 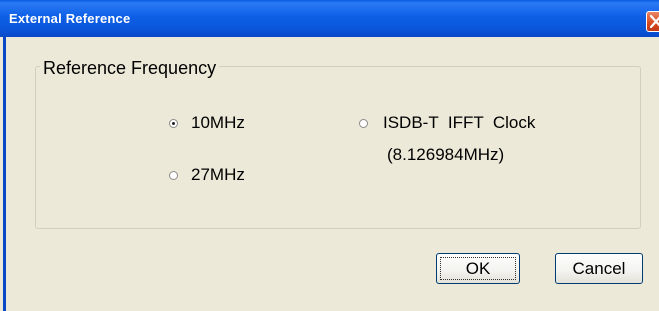 What do you see at coordinates (218, 122) in the screenshot?
I see `radio-label: 10MHz` at bounding box center [218, 122].